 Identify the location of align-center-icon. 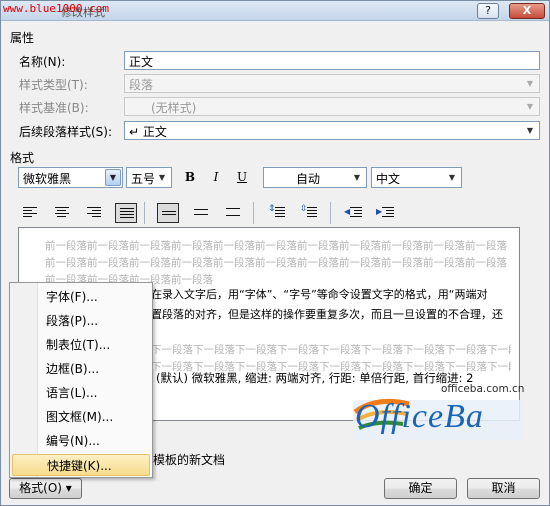
(62, 213).